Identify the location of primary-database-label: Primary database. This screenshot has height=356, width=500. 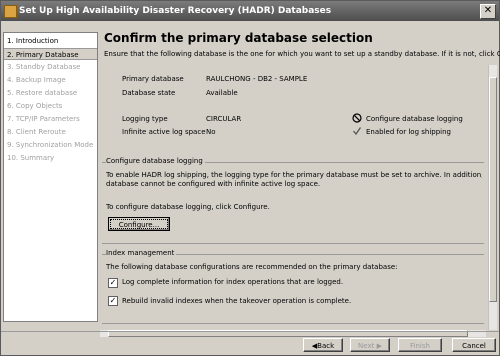
(153, 79).